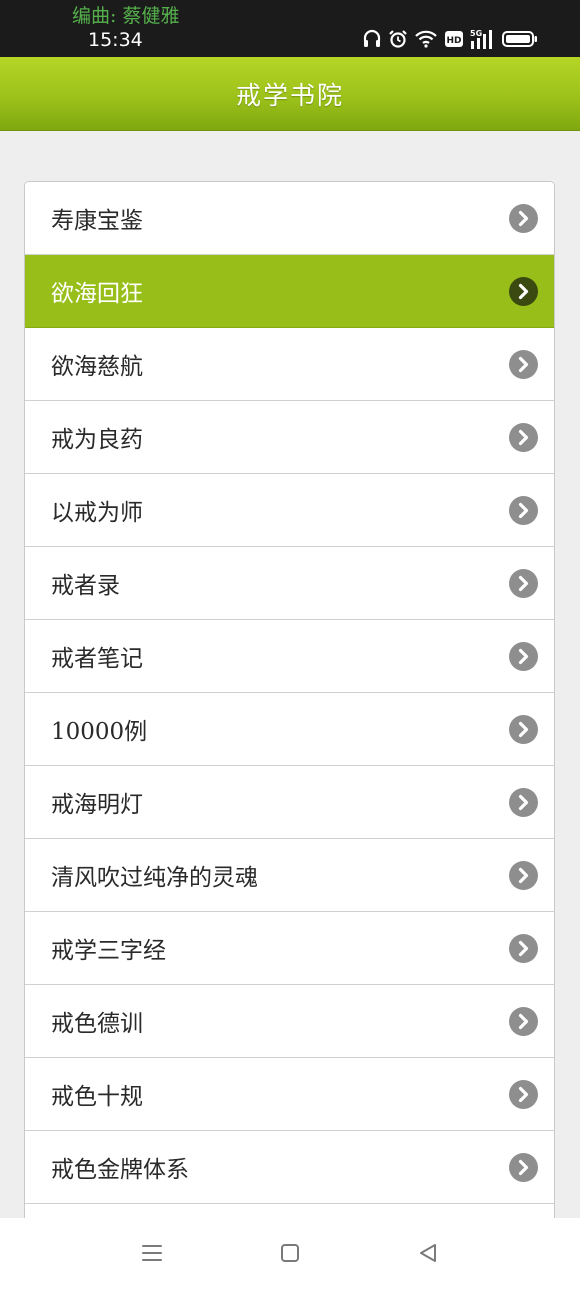  I want to click on list-item: 10000例, so click(289, 729).